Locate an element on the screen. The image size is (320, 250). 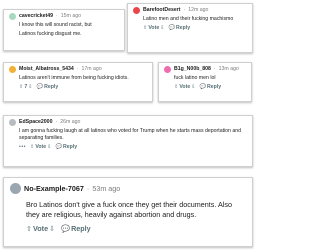
comment-text: Latinos fucking disgust me. is located at coordinates (50, 34).